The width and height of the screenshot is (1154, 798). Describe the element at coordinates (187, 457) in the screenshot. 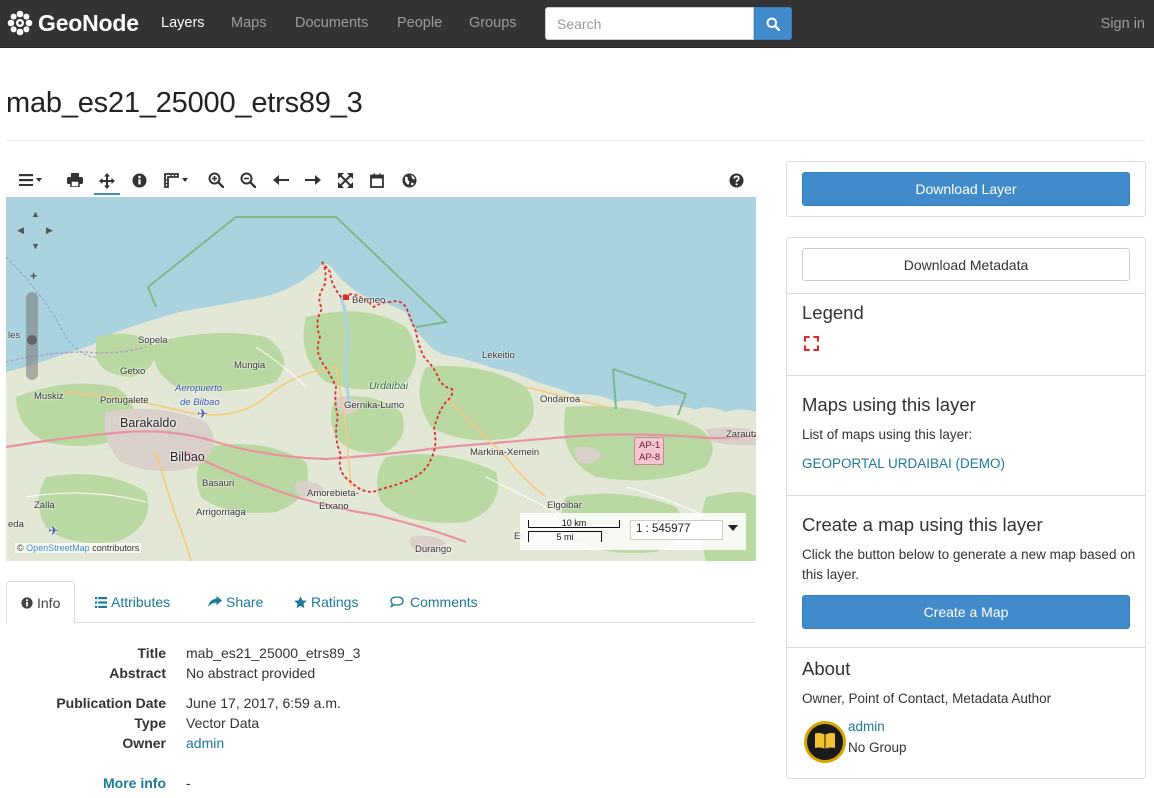

I see `map-label-bilbao: Bilbao` at that location.